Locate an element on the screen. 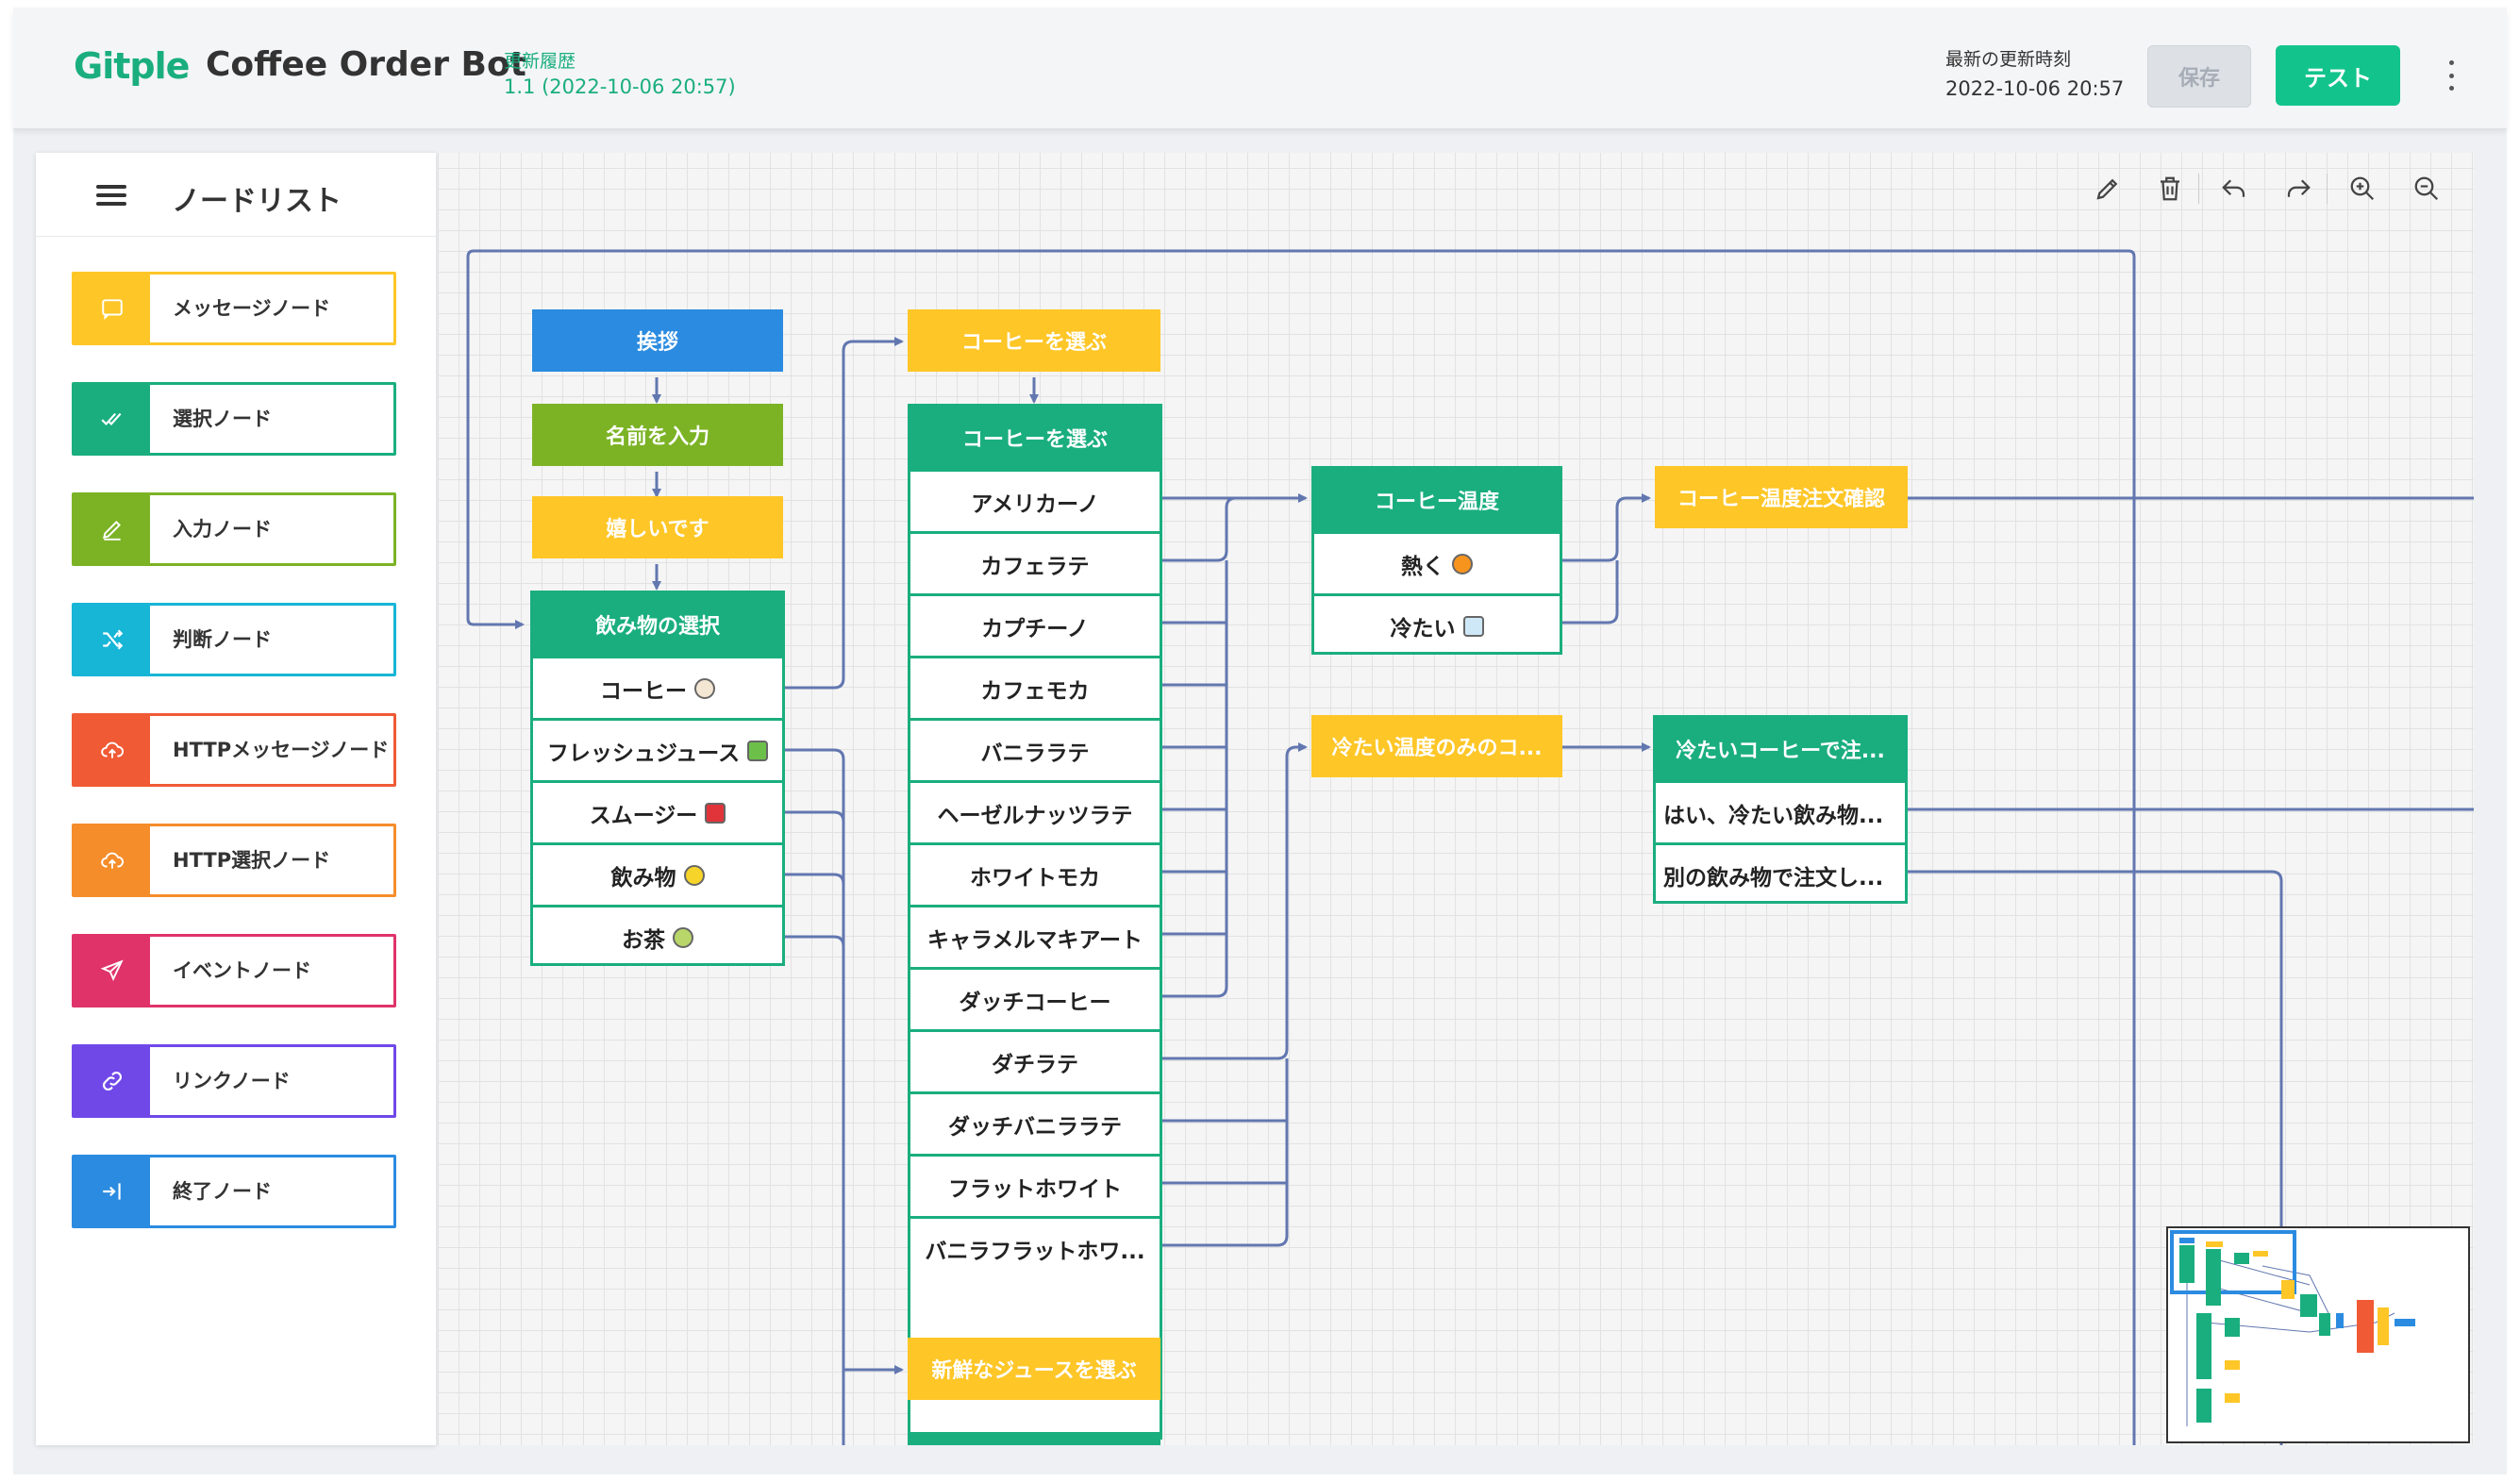 This screenshot has height=1482, width=2520. drink-choice-node: 飲み物の選択 コーヒー フレッシュジュース スムージー 飲み物お茶 is located at coordinates (657, 779).